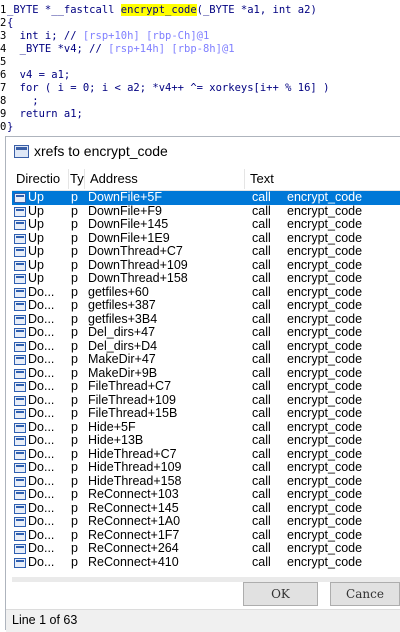 This screenshot has width=400, height=632. What do you see at coordinates (3, 75) in the screenshot?
I see `line-number: 6` at bounding box center [3, 75].